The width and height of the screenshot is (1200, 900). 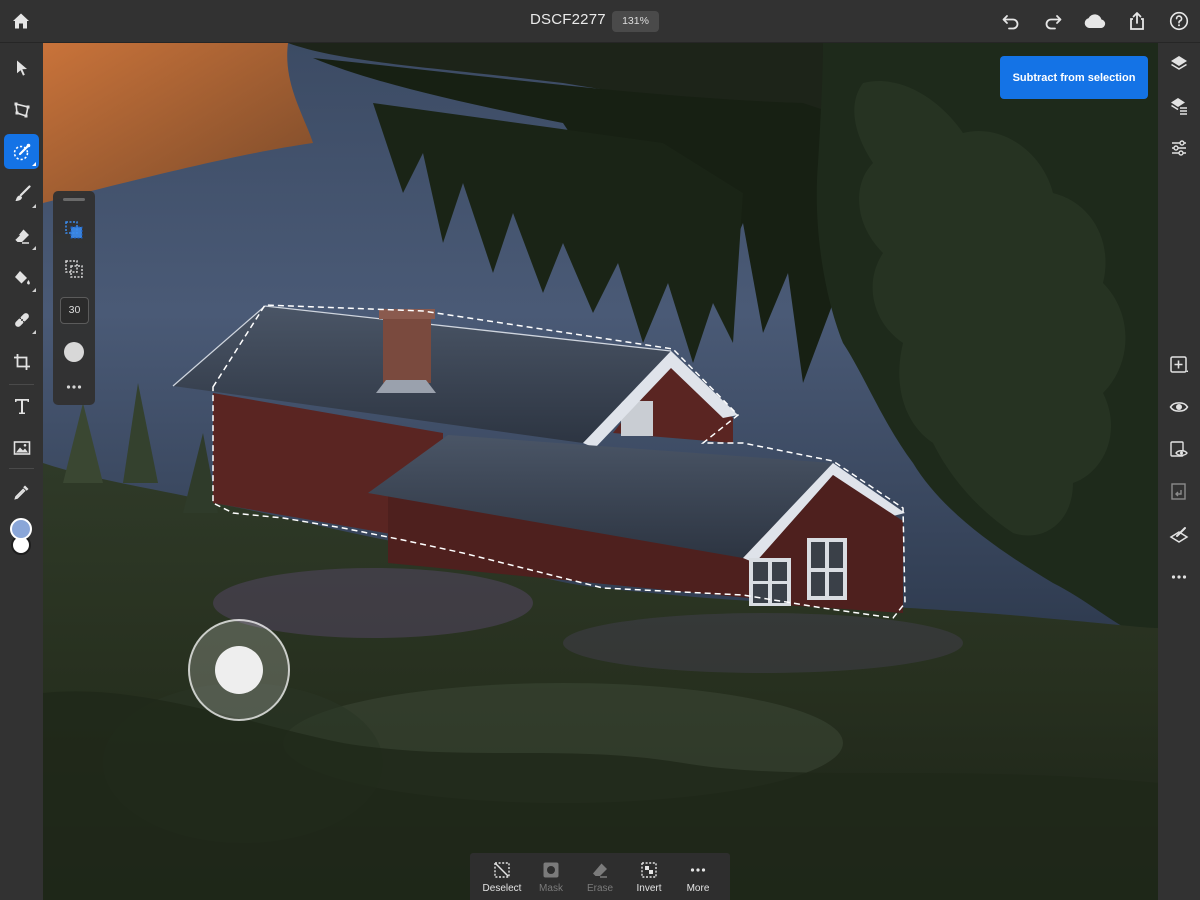 I want to click on selection-action-bar: Deselect Mask Erase Invert More, so click(x=600, y=876).